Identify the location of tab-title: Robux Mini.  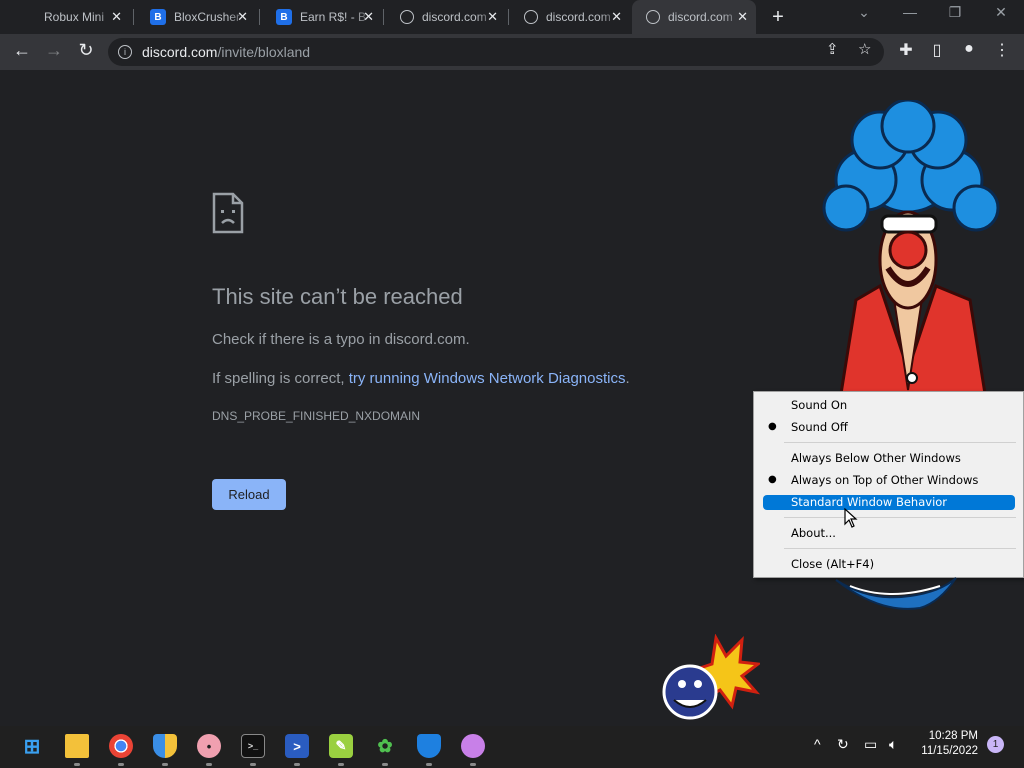
(74, 17).